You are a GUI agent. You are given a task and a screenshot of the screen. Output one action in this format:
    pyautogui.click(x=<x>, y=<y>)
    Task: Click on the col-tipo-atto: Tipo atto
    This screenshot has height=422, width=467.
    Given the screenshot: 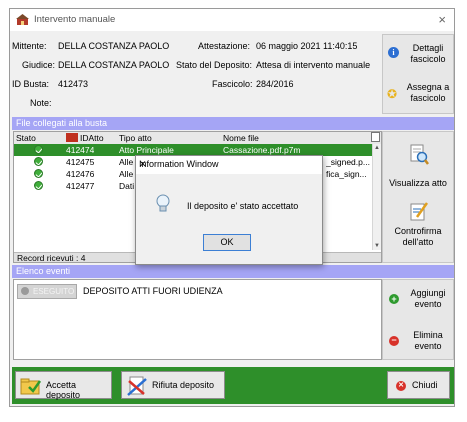 What is the action you would take?
    pyautogui.click(x=135, y=138)
    